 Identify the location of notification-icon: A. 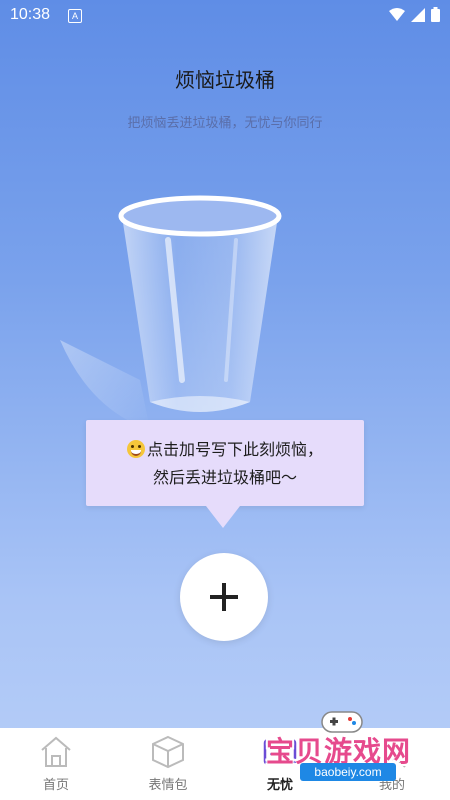
(75, 16).